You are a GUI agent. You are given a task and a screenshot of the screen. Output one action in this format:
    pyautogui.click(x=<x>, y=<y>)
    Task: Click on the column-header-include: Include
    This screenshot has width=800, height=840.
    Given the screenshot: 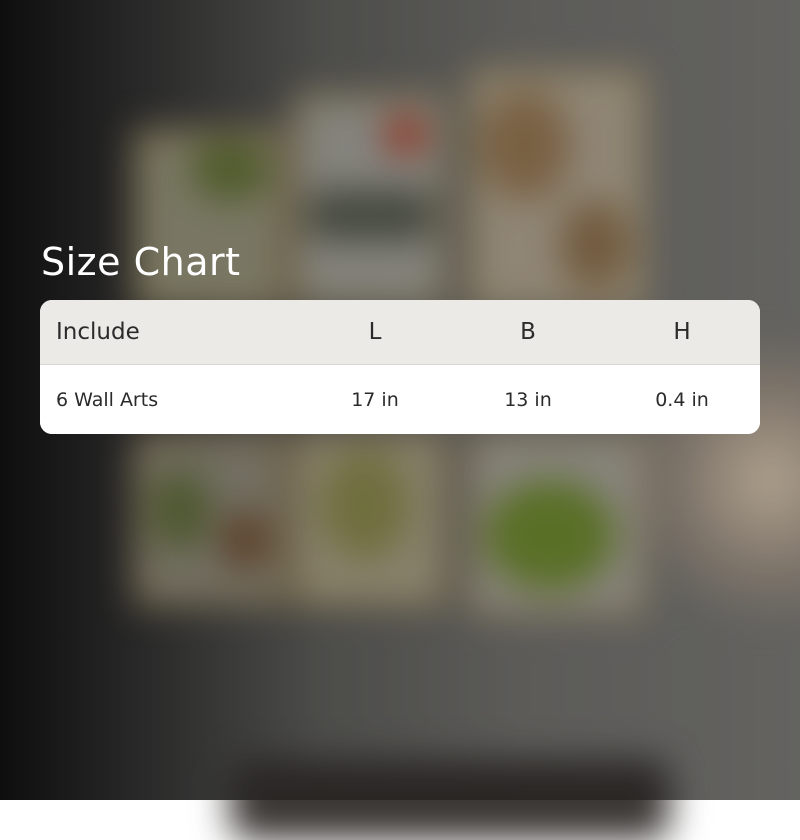 What is the action you would take?
    pyautogui.click(x=98, y=332)
    